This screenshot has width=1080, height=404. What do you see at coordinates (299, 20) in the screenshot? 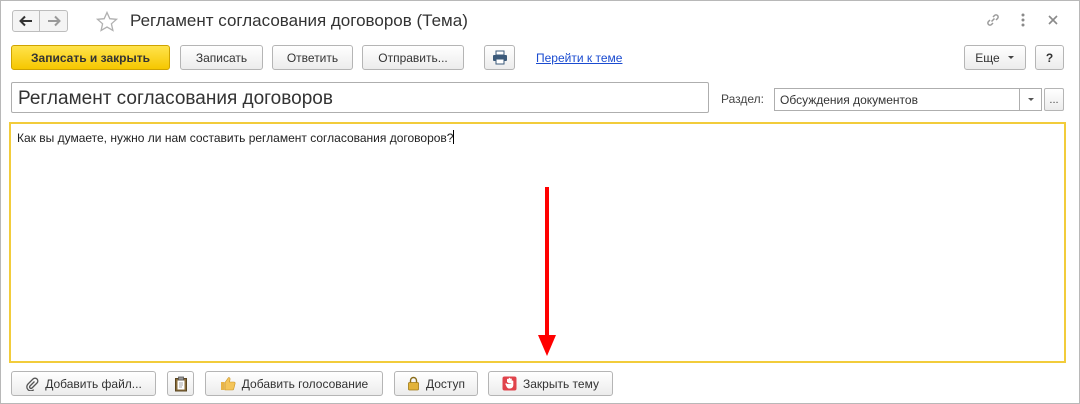
I see `page-title: Регламент согласования договоров (Тема)` at bounding box center [299, 20].